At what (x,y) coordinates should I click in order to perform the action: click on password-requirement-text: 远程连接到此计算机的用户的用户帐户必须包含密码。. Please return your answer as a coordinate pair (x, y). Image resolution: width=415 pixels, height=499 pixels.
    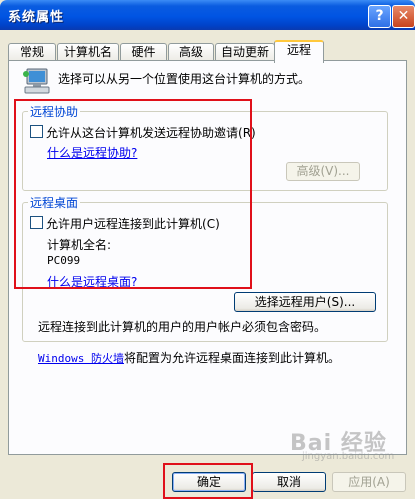
    Looking at the image, I should click on (182, 327).